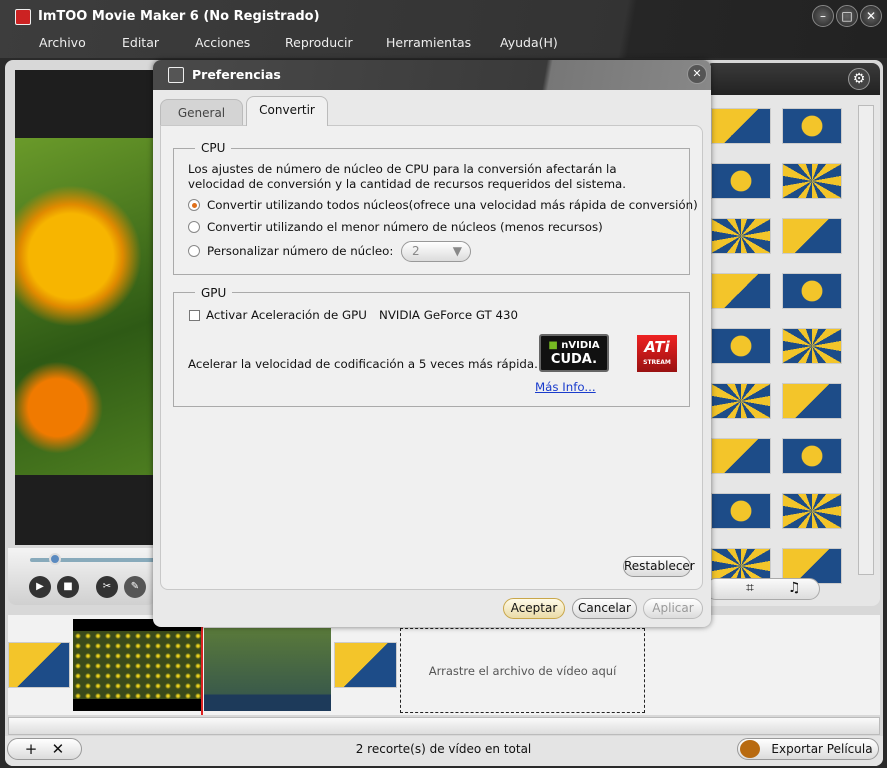  Describe the element at coordinates (40, 587) in the screenshot. I see `play-button: ▶` at that location.